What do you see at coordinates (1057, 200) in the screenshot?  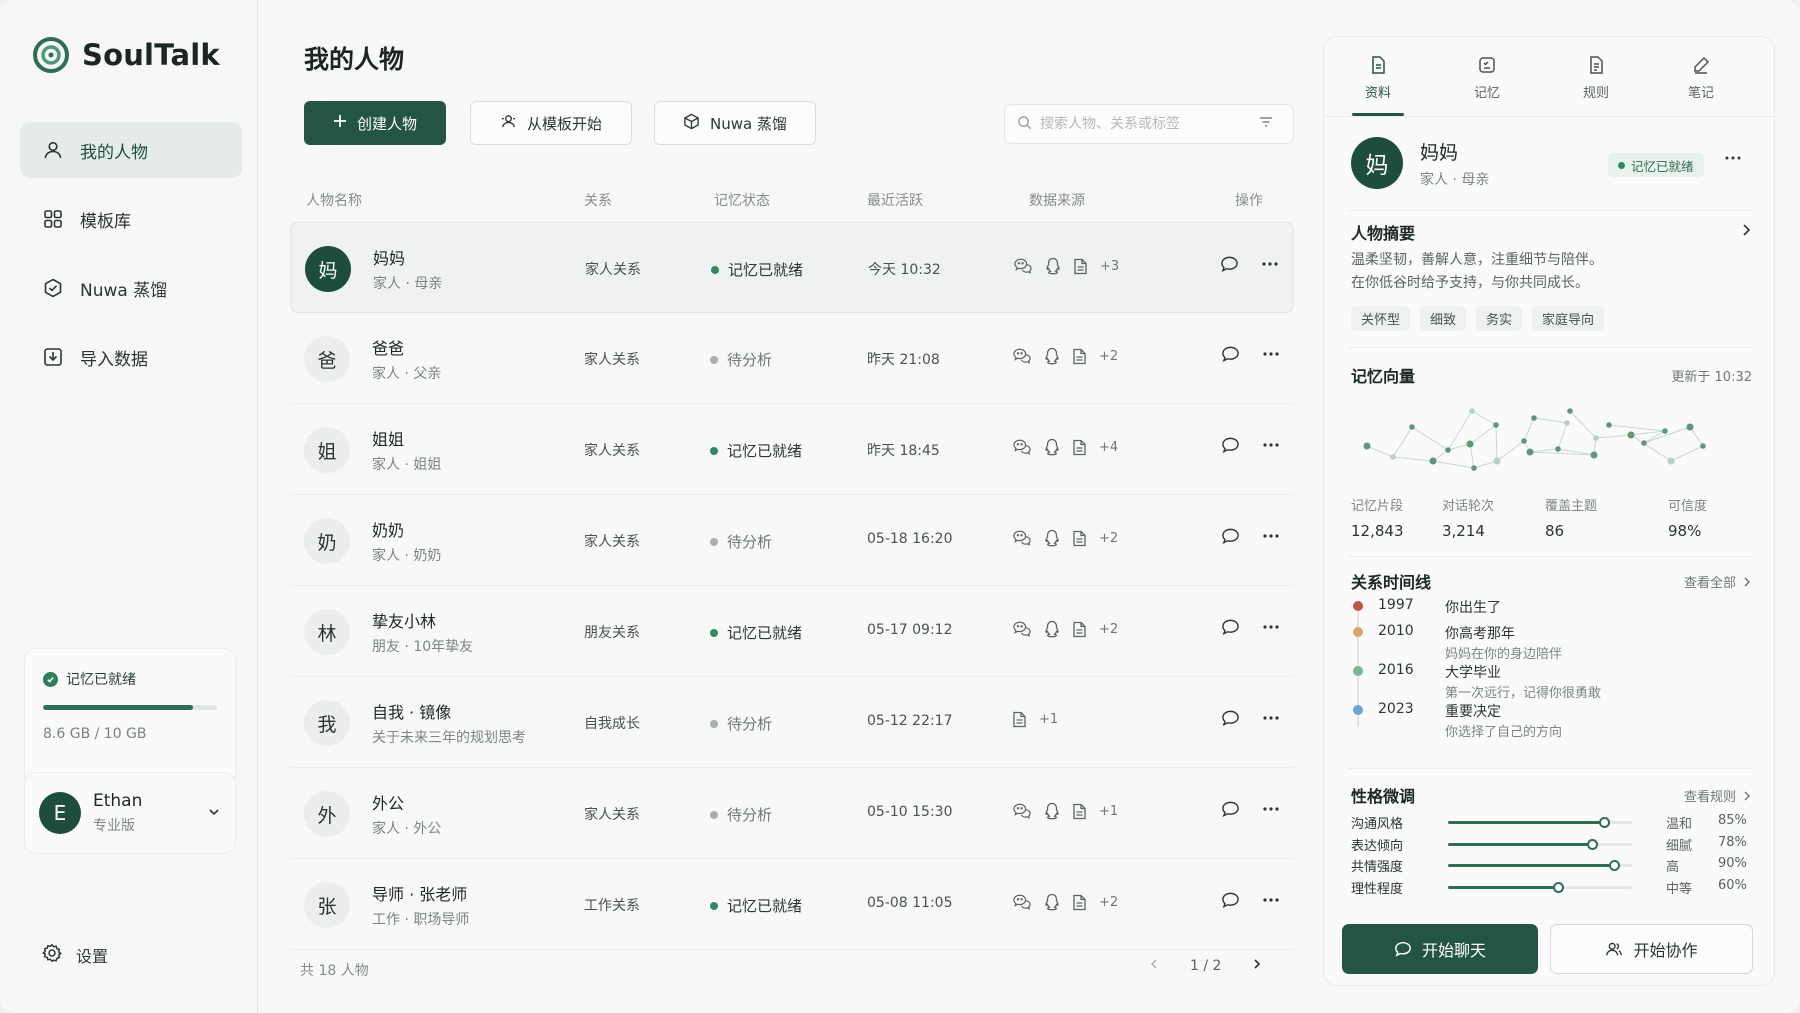 I see `column-header-source: 数据来源` at bounding box center [1057, 200].